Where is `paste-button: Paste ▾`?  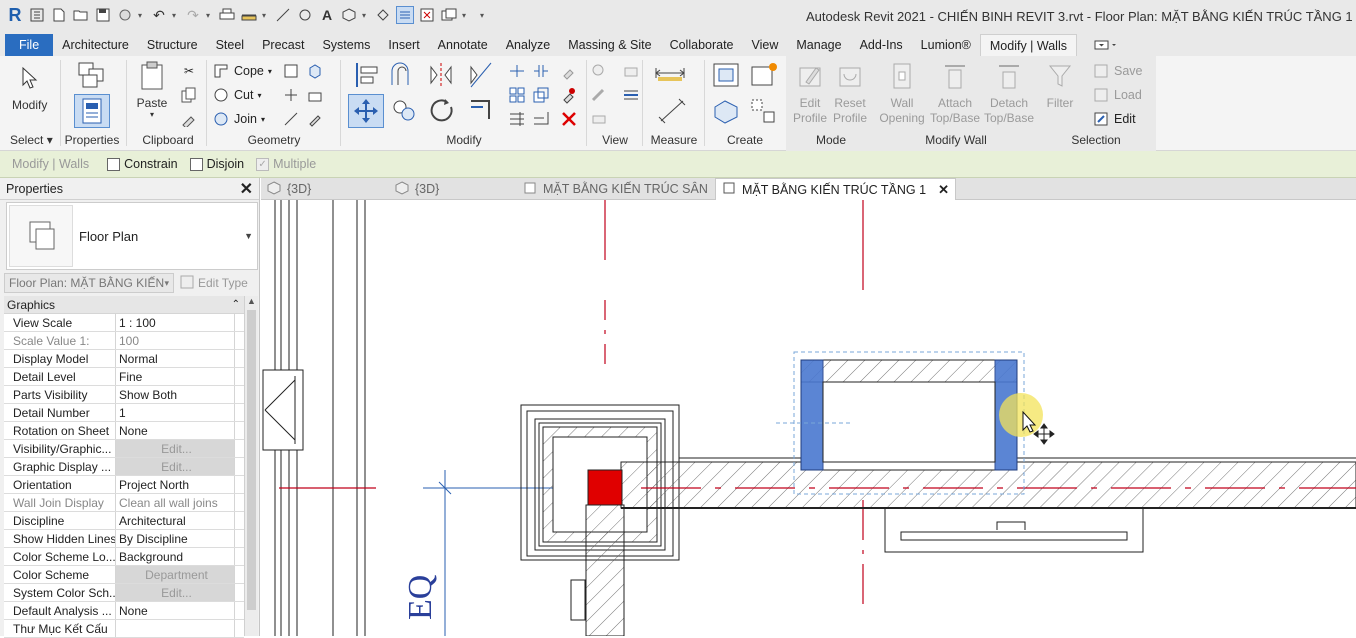
paste-button: Paste ▾ is located at coordinates (152, 89).